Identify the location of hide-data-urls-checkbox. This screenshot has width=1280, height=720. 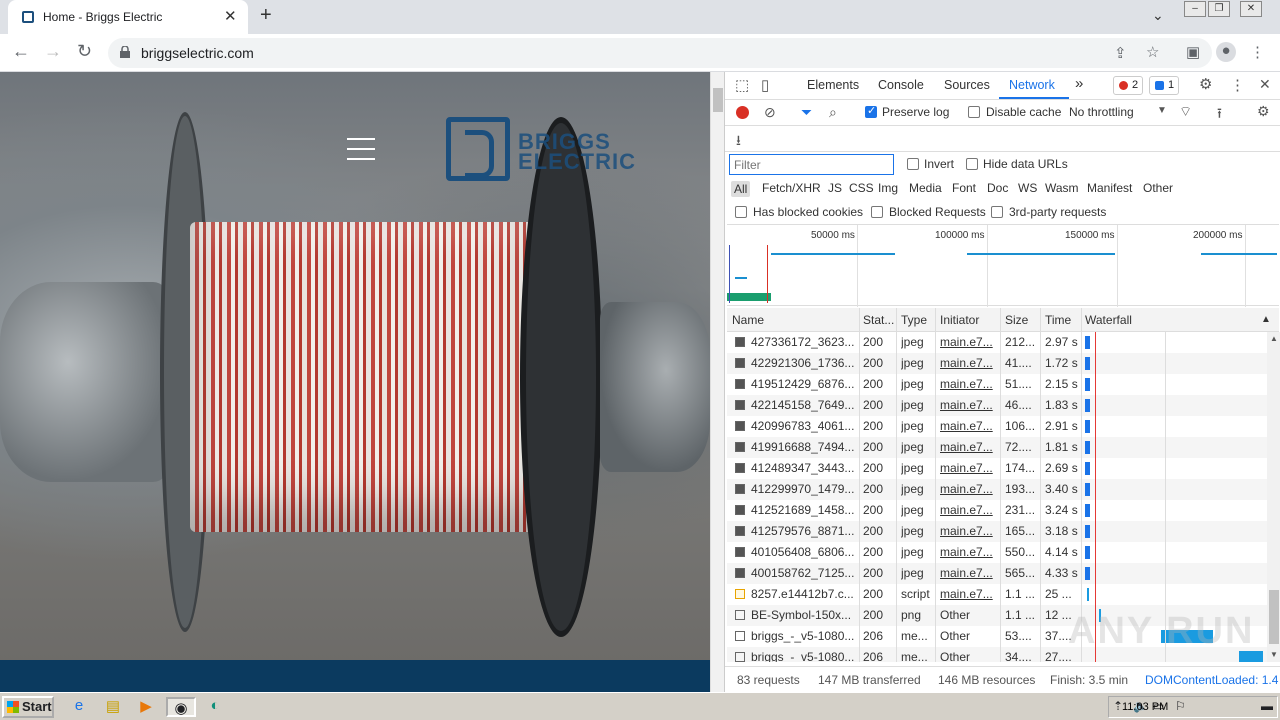
(972, 164).